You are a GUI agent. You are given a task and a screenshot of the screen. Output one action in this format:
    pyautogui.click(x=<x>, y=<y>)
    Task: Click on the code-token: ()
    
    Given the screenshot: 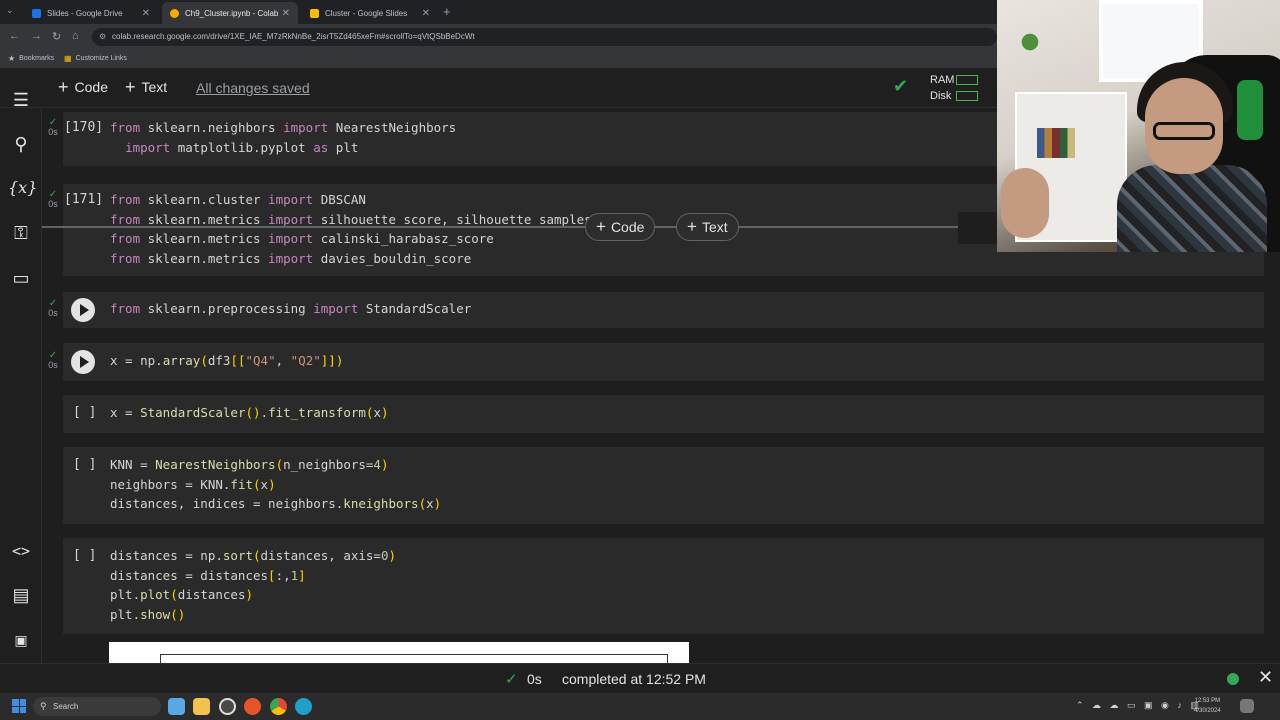 What is the action you would take?
    pyautogui.click(x=253, y=412)
    